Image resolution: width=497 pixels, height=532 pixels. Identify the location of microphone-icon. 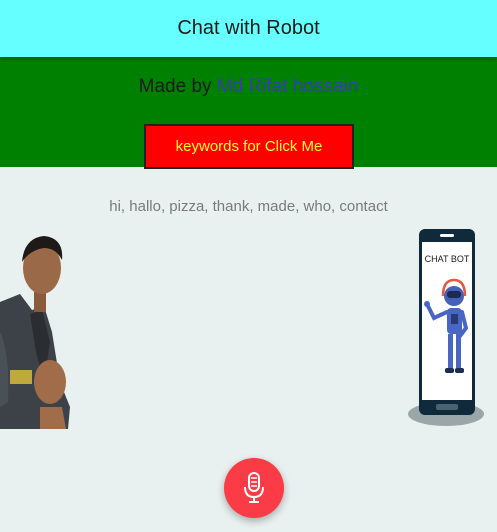
(254, 487).